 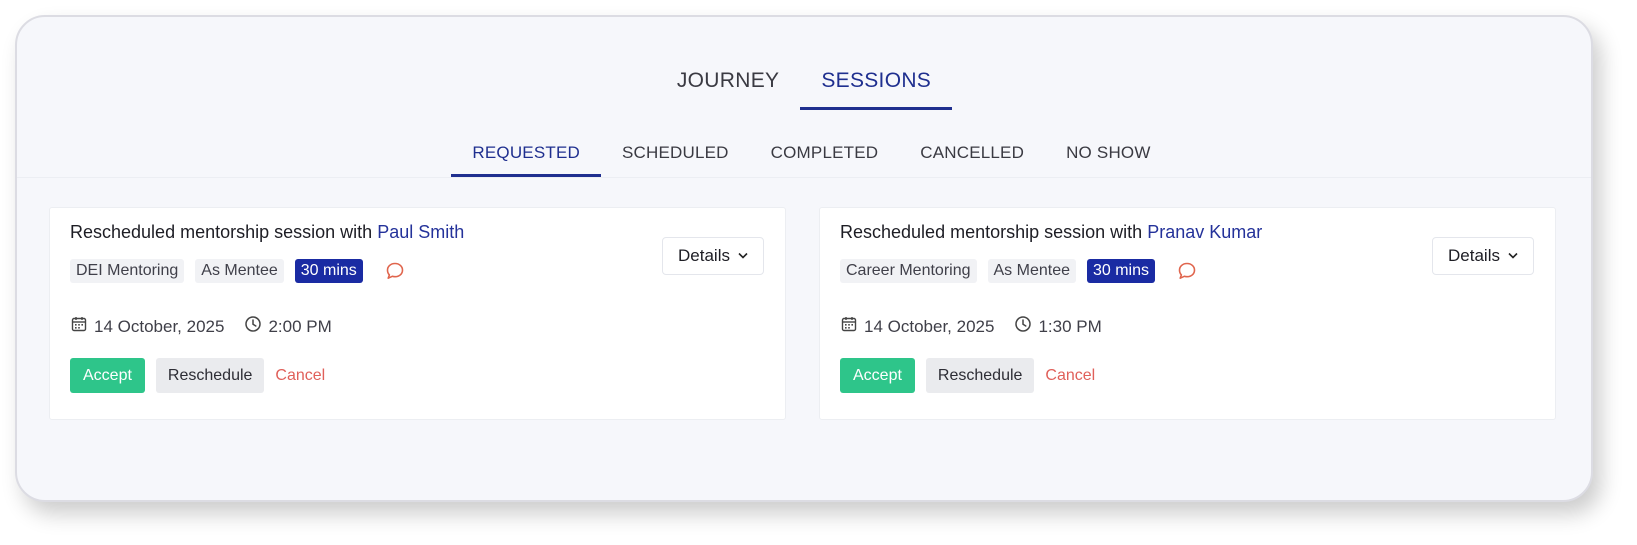 What do you see at coordinates (1070, 326) in the screenshot?
I see `time-text: 1:30 PM` at bounding box center [1070, 326].